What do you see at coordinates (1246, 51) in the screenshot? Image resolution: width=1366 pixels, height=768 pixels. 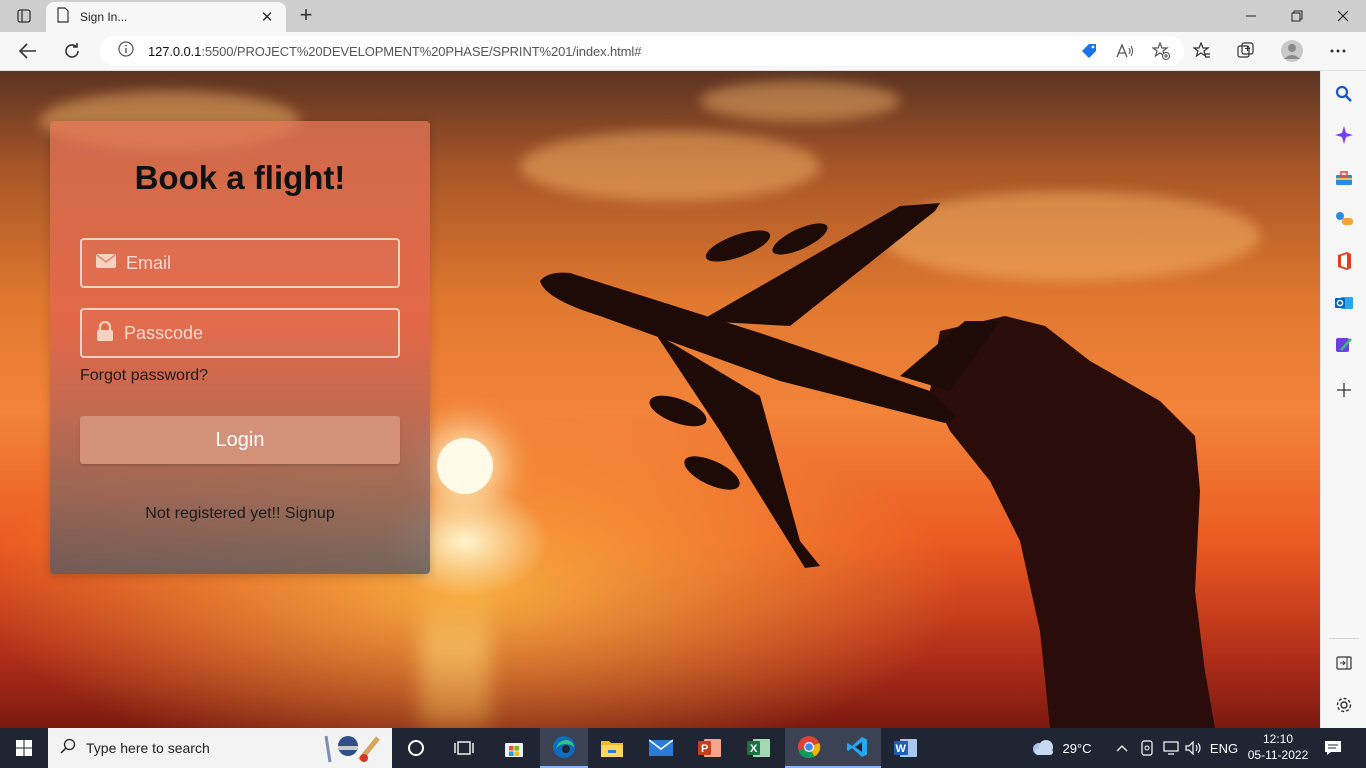 I see `collections-icon` at bounding box center [1246, 51].